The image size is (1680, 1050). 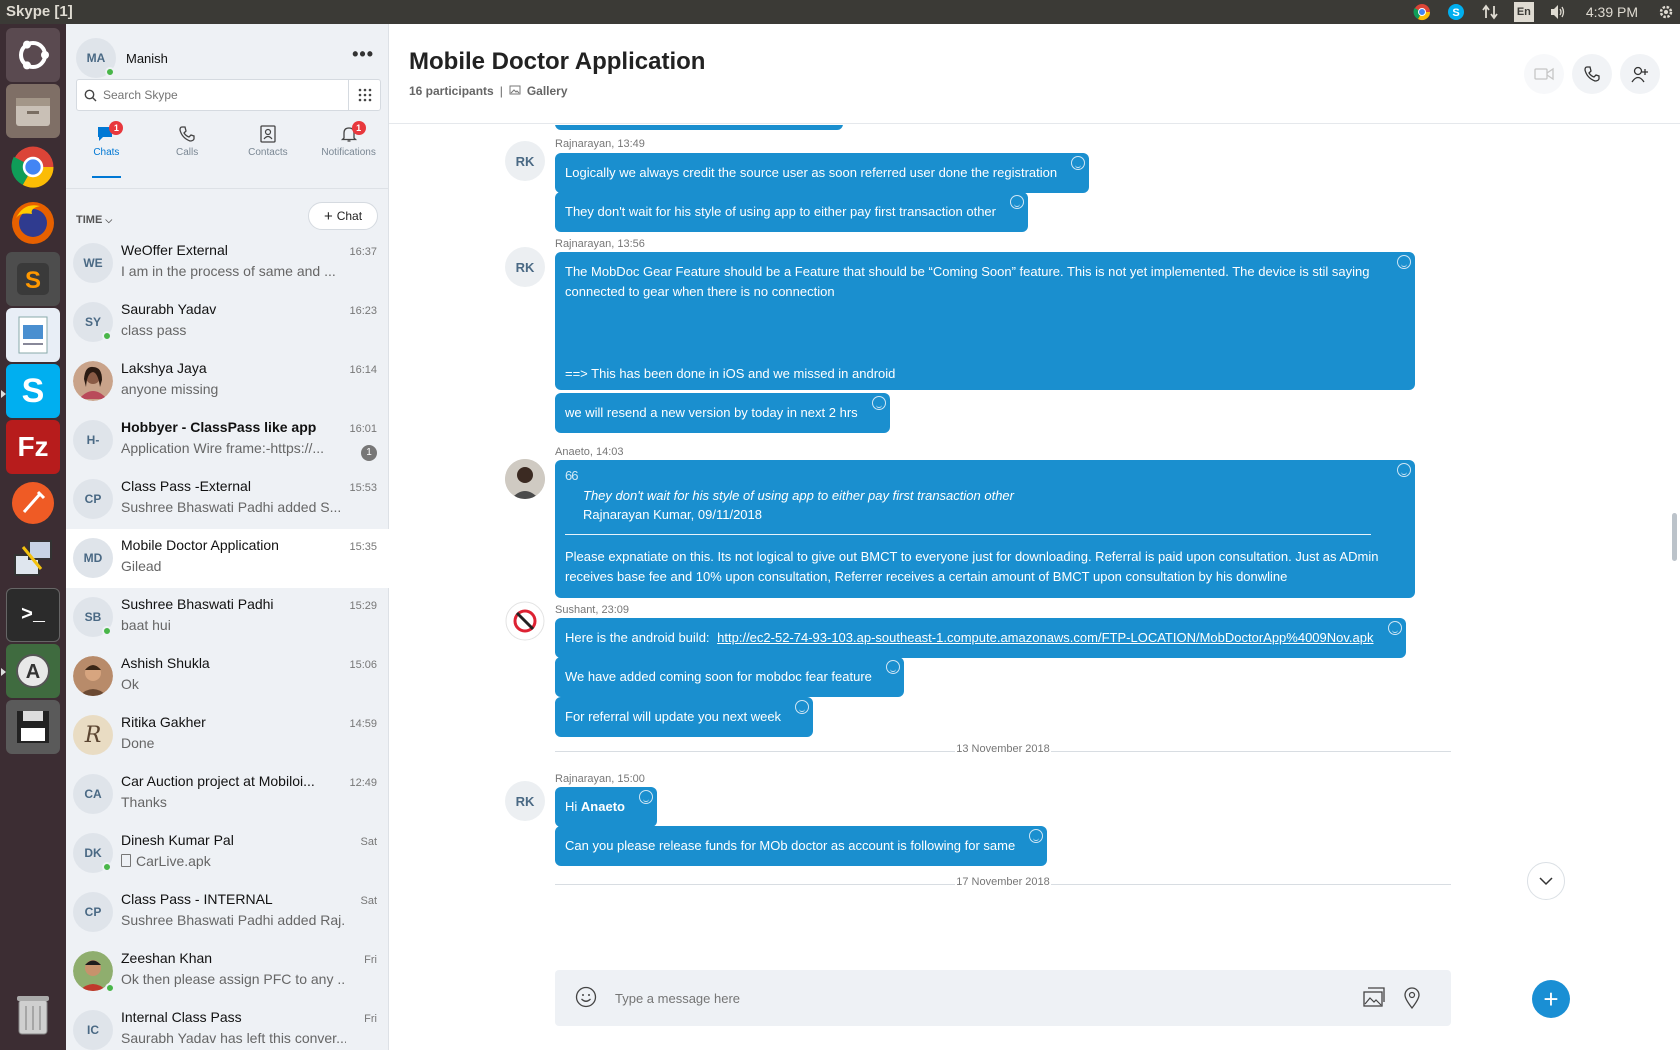 What do you see at coordinates (1551, 999) in the screenshot?
I see `add-attachment-button: +` at bounding box center [1551, 999].